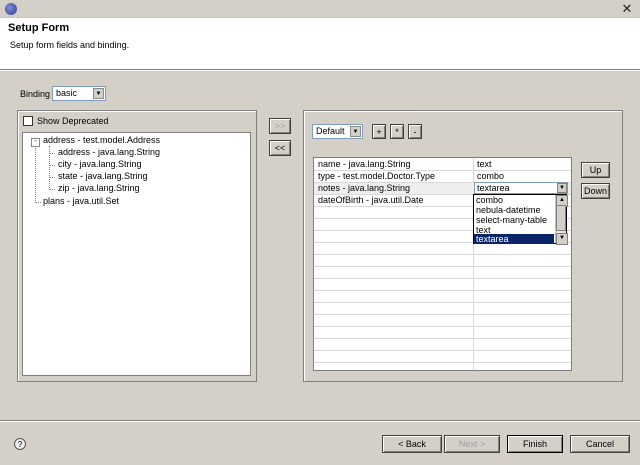 The height and width of the screenshot is (465, 640). I want to click on back-button: < Back, so click(412, 444).